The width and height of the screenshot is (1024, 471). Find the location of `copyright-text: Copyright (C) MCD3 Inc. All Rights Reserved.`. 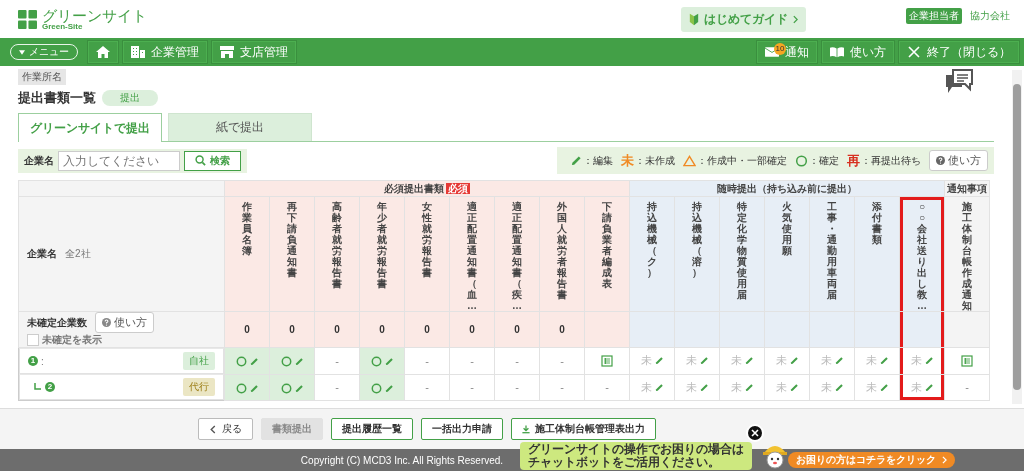

copyright-text: Copyright (C) MCD3 Inc. All Rights Reserved. is located at coordinates (402, 460).